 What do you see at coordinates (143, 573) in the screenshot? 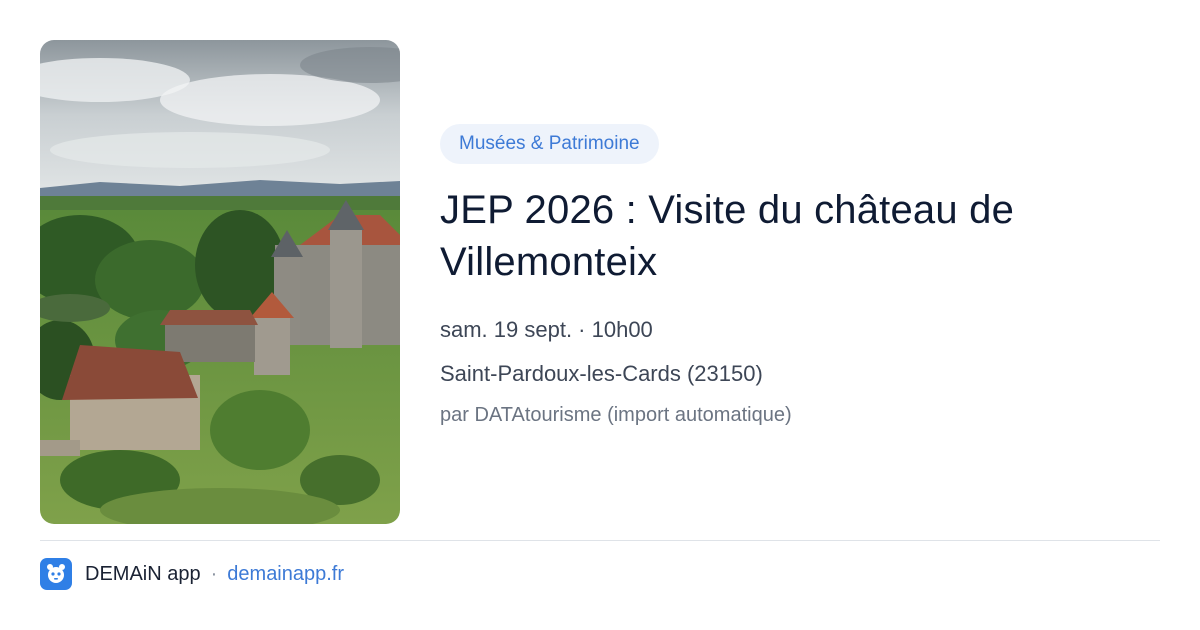
I see `app-name: DEMAiN app` at bounding box center [143, 573].